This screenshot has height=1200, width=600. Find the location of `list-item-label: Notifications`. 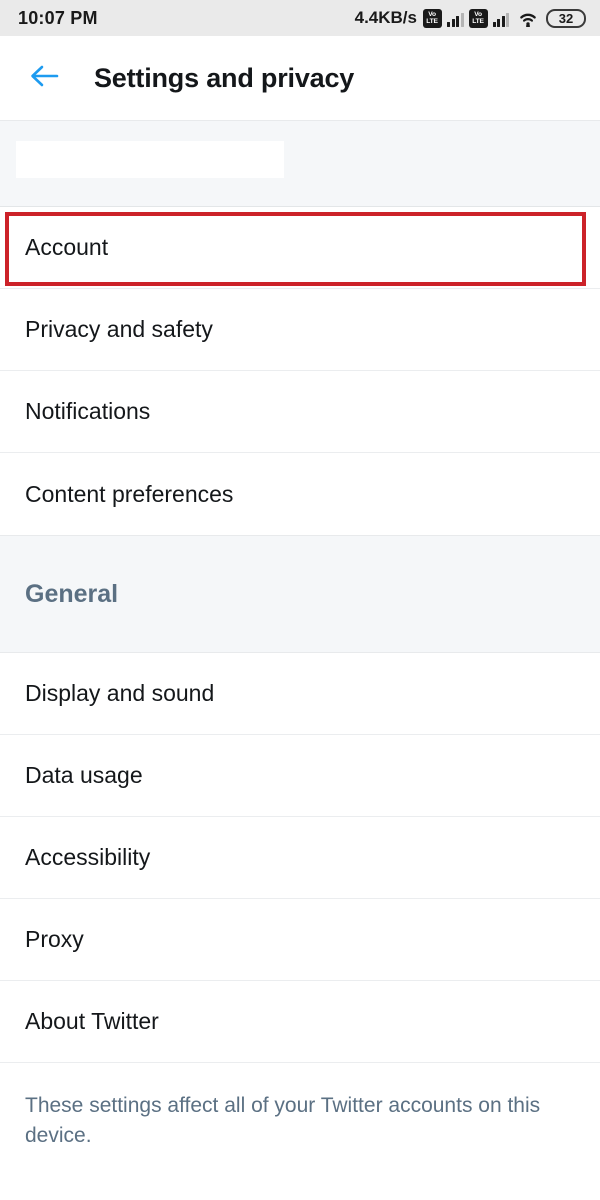

list-item-label: Notifications is located at coordinates (88, 411).